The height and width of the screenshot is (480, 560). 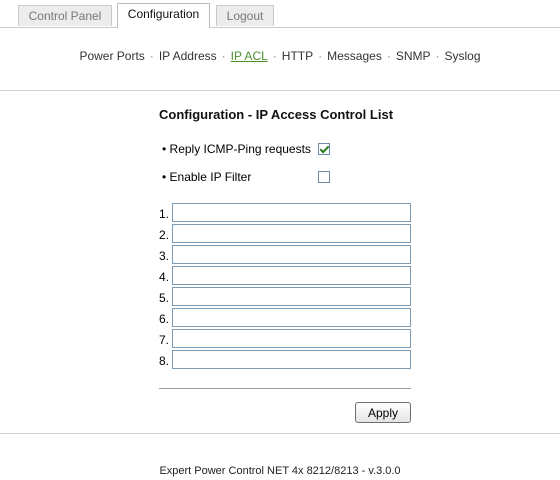 I want to click on ip-row-label: 5., so click(x=164, y=298).